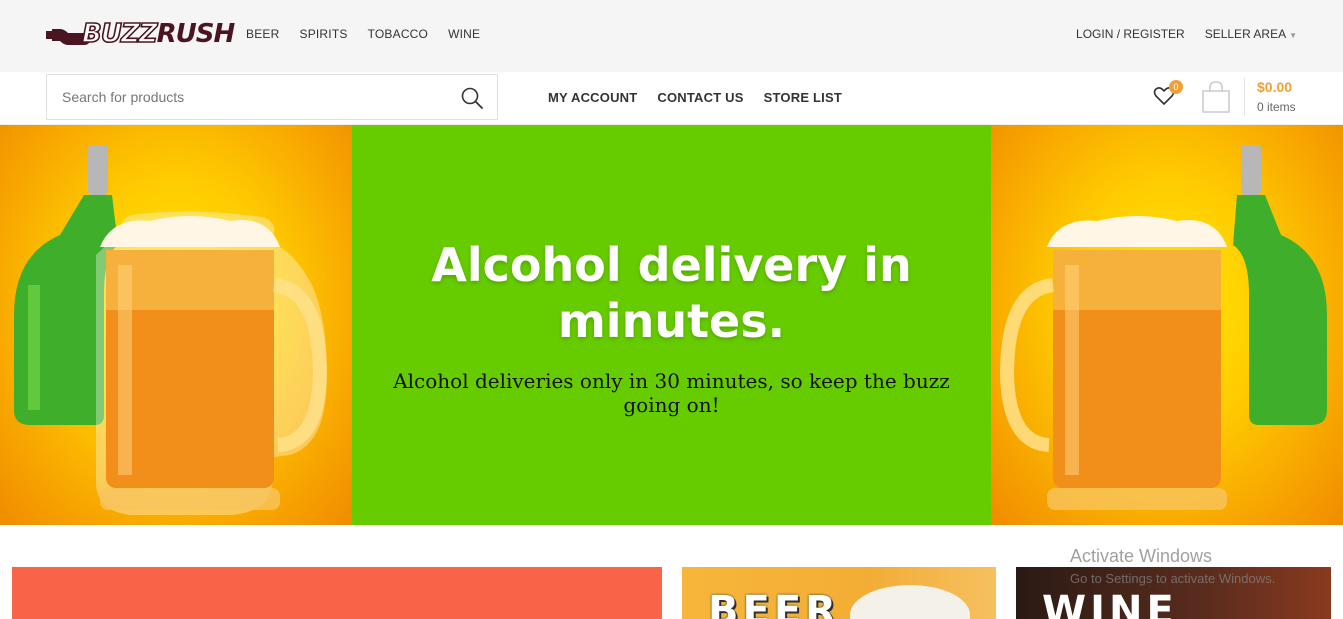 The width and height of the screenshot is (1343, 619). What do you see at coordinates (472, 98) in the screenshot?
I see `search-icon` at bounding box center [472, 98].